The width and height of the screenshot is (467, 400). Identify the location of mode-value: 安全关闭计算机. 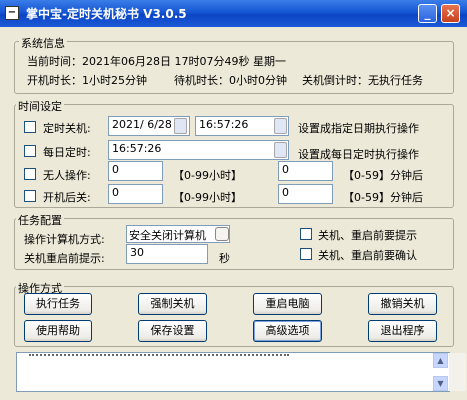
(167, 235).